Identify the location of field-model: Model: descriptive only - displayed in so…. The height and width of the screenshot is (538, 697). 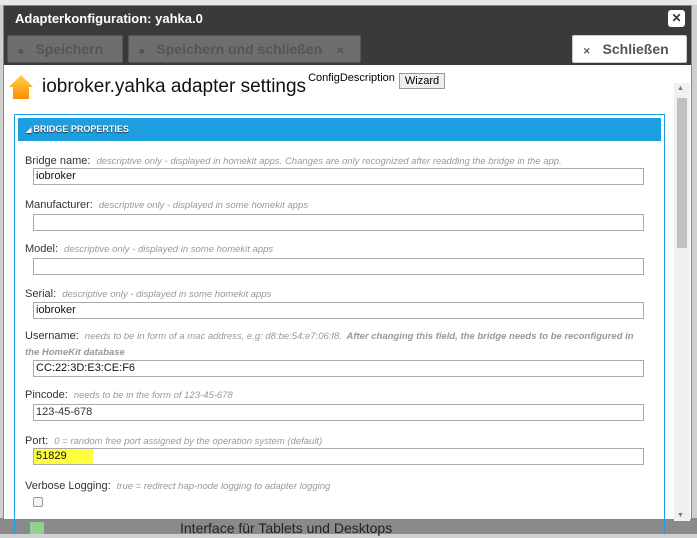
(335, 257).